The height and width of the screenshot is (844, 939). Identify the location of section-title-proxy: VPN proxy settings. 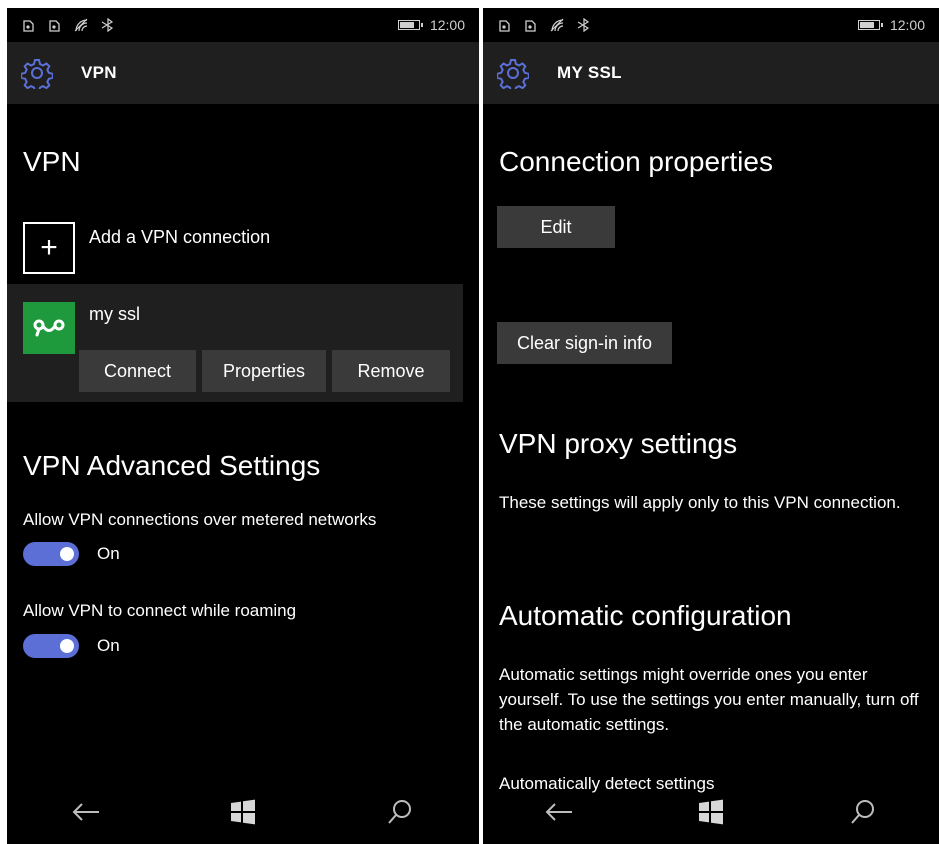
(618, 443).